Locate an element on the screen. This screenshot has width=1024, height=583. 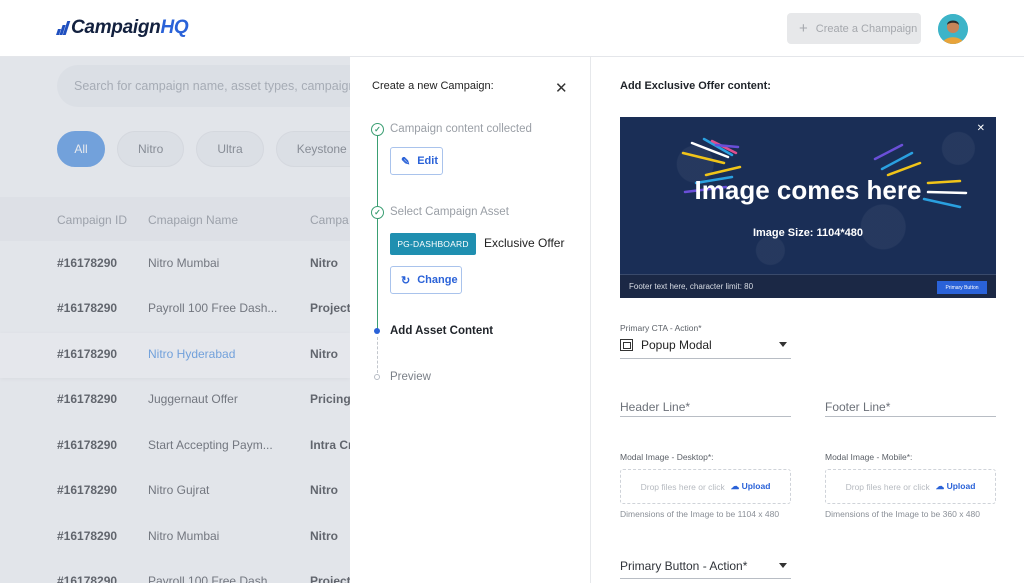
preview-close-icon: ✕ is located at coordinates (980, 128).